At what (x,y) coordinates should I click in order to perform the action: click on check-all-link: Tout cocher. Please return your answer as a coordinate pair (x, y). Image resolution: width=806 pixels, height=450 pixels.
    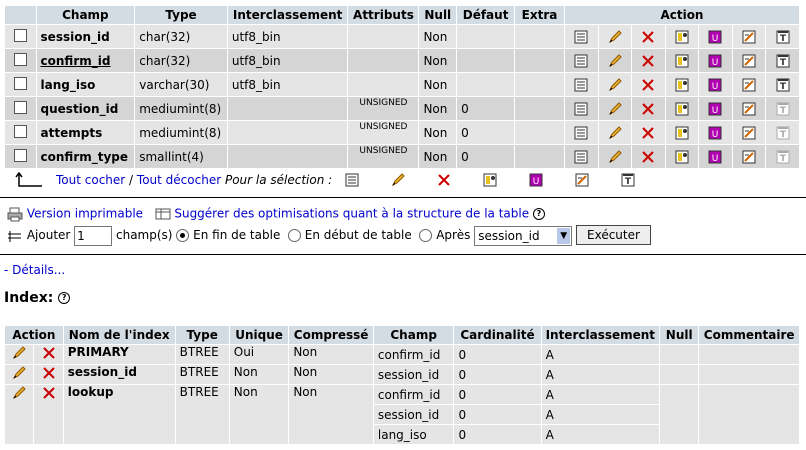
    Looking at the image, I should click on (90, 180).